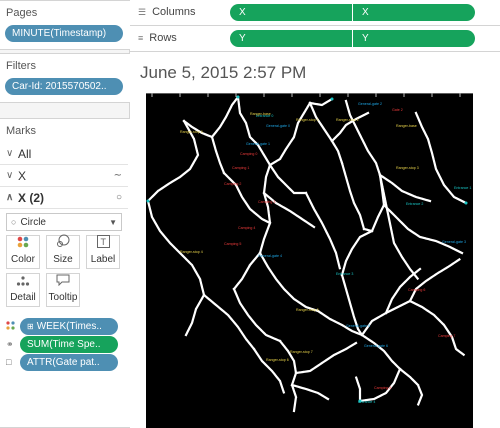  I want to click on mark-type-value: Circle, so click(33, 222).